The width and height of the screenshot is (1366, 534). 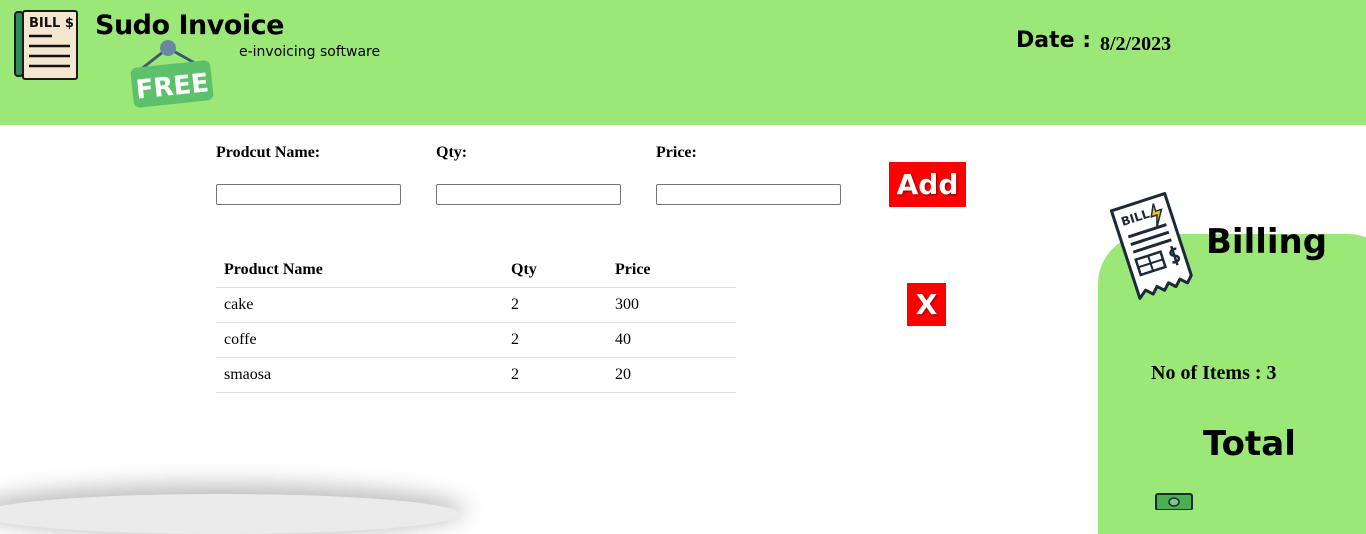 I want to click on table-header-row: Product Name Qty Price, so click(x=476, y=270).